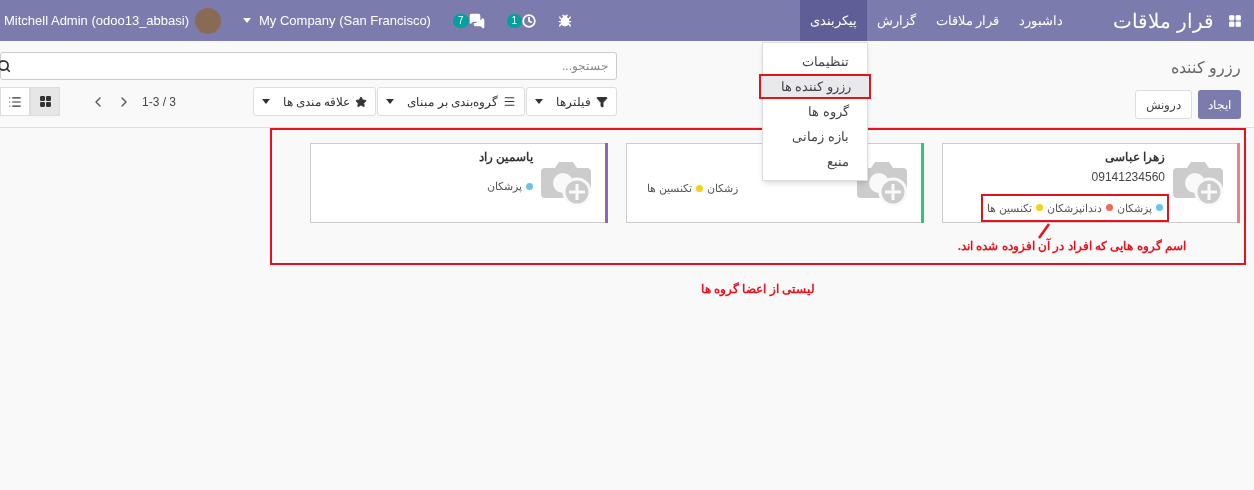  I want to click on avatar, so click(208, 20).